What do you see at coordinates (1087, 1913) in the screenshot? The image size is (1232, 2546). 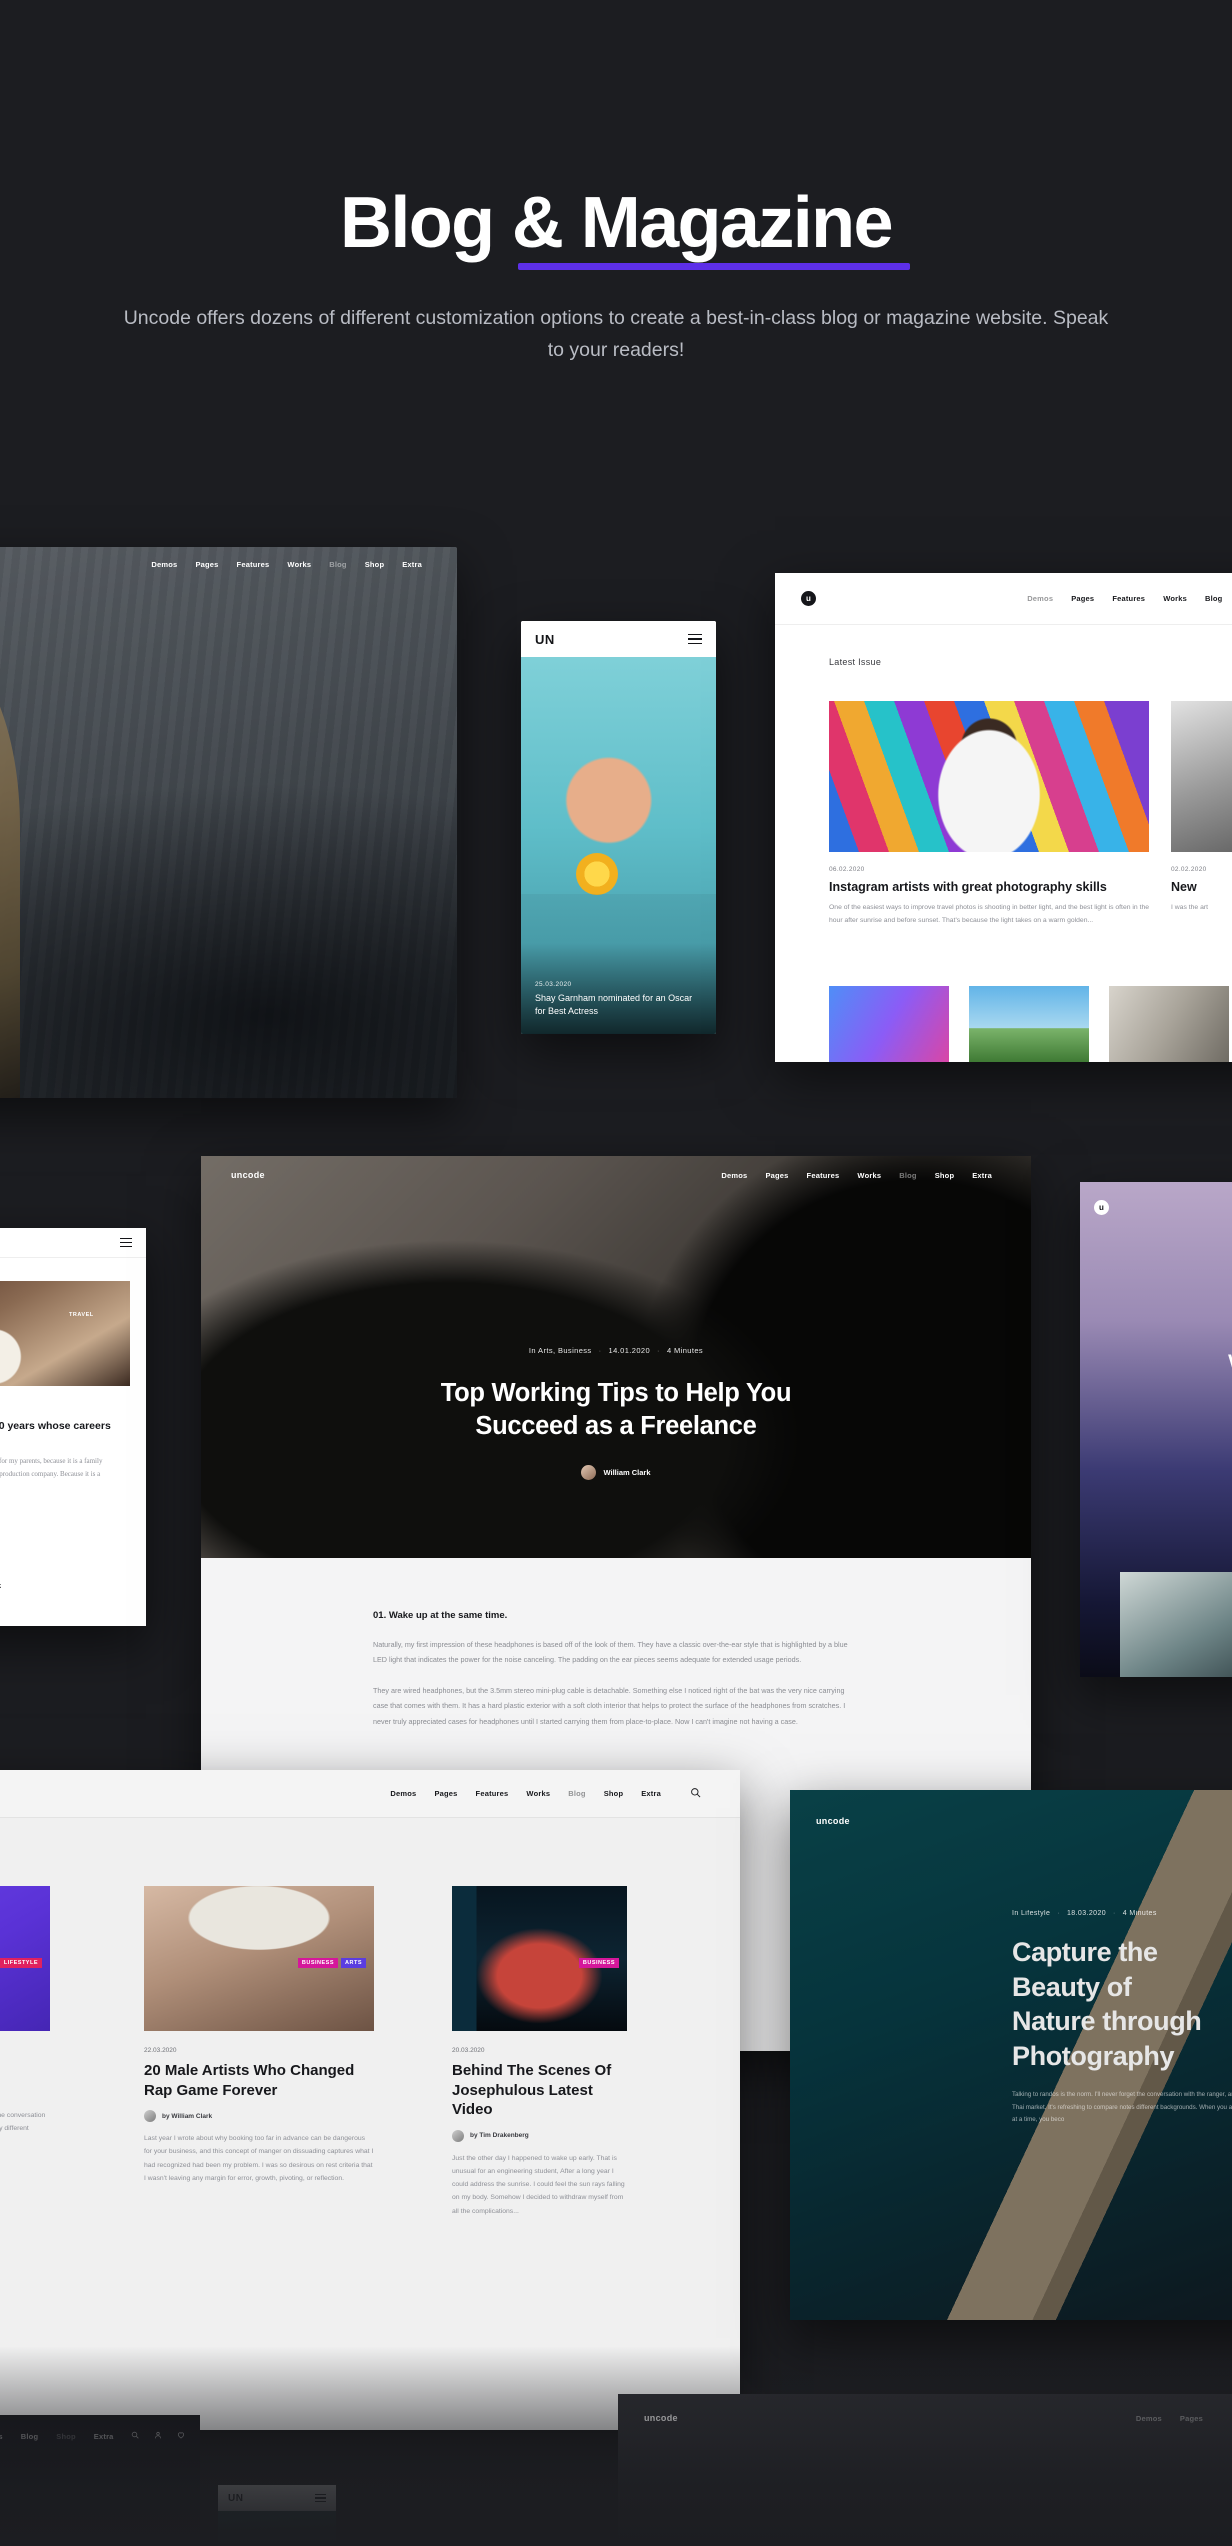 I see `capture-date: 18.03.2020` at bounding box center [1087, 1913].